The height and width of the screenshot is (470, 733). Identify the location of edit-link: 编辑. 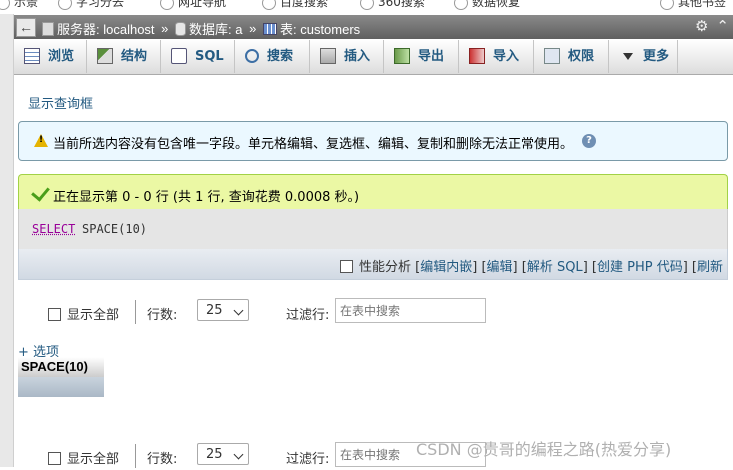
(500, 267).